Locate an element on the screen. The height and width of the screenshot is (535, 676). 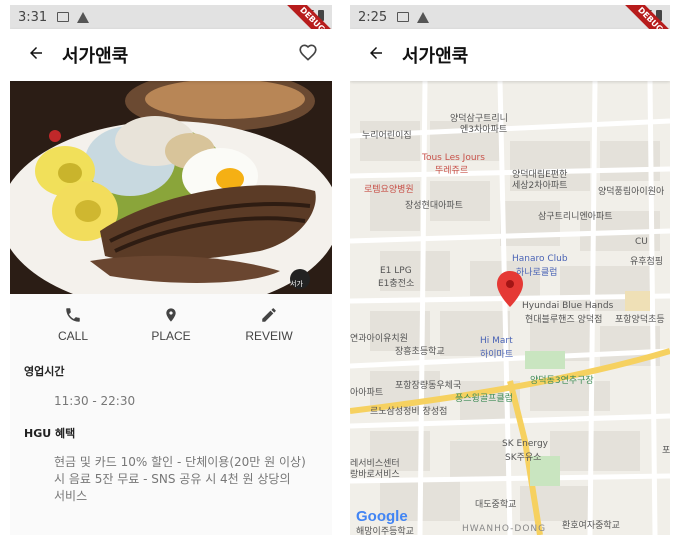
benefit-label: HGU 혜택 is located at coordinates (50, 433).